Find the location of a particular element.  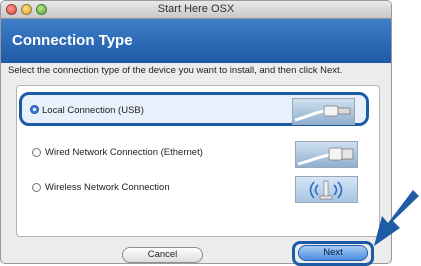

radio-wired-ethernet is located at coordinates (36, 152).